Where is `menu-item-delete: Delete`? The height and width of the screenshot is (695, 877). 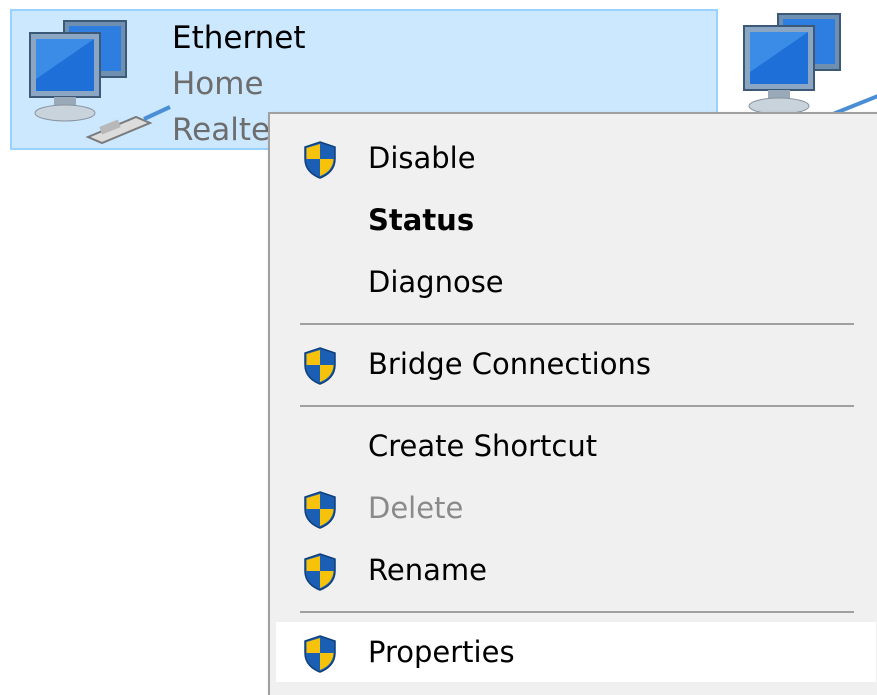 menu-item-delete: Delete is located at coordinates (576, 508).